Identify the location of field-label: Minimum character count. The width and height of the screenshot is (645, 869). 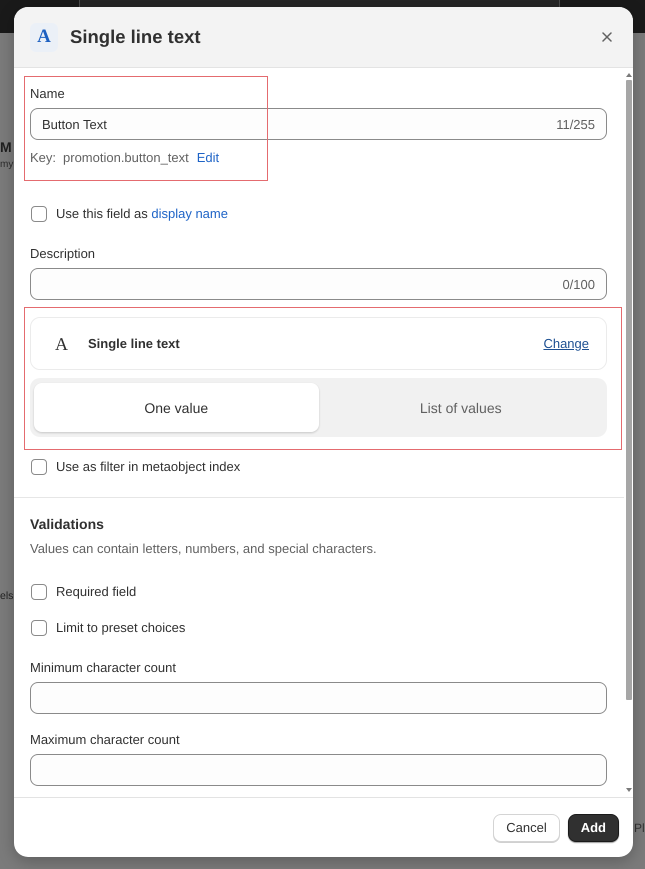
(103, 668).